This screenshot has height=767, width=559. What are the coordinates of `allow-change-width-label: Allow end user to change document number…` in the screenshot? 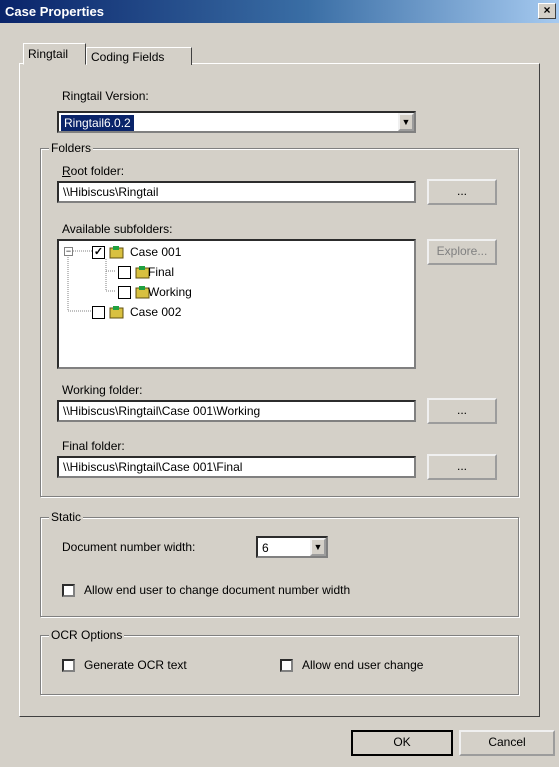 It's located at (217, 590).